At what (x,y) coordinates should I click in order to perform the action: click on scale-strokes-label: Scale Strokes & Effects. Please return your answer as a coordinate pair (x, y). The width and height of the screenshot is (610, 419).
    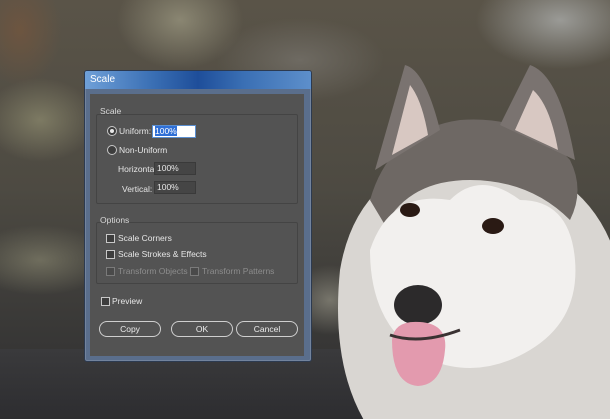
    Looking at the image, I should click on (162, 254).